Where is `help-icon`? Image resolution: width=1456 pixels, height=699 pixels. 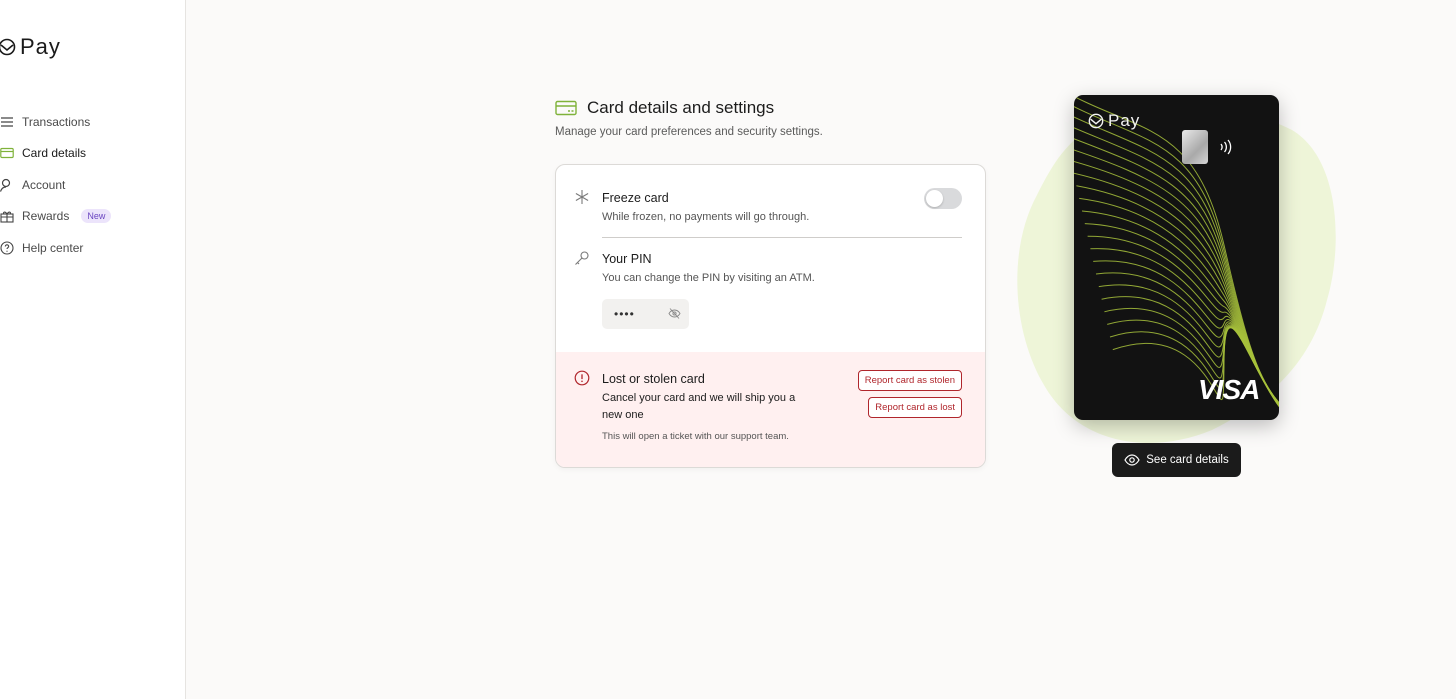 help-icon is located at coordinates (7, 248).